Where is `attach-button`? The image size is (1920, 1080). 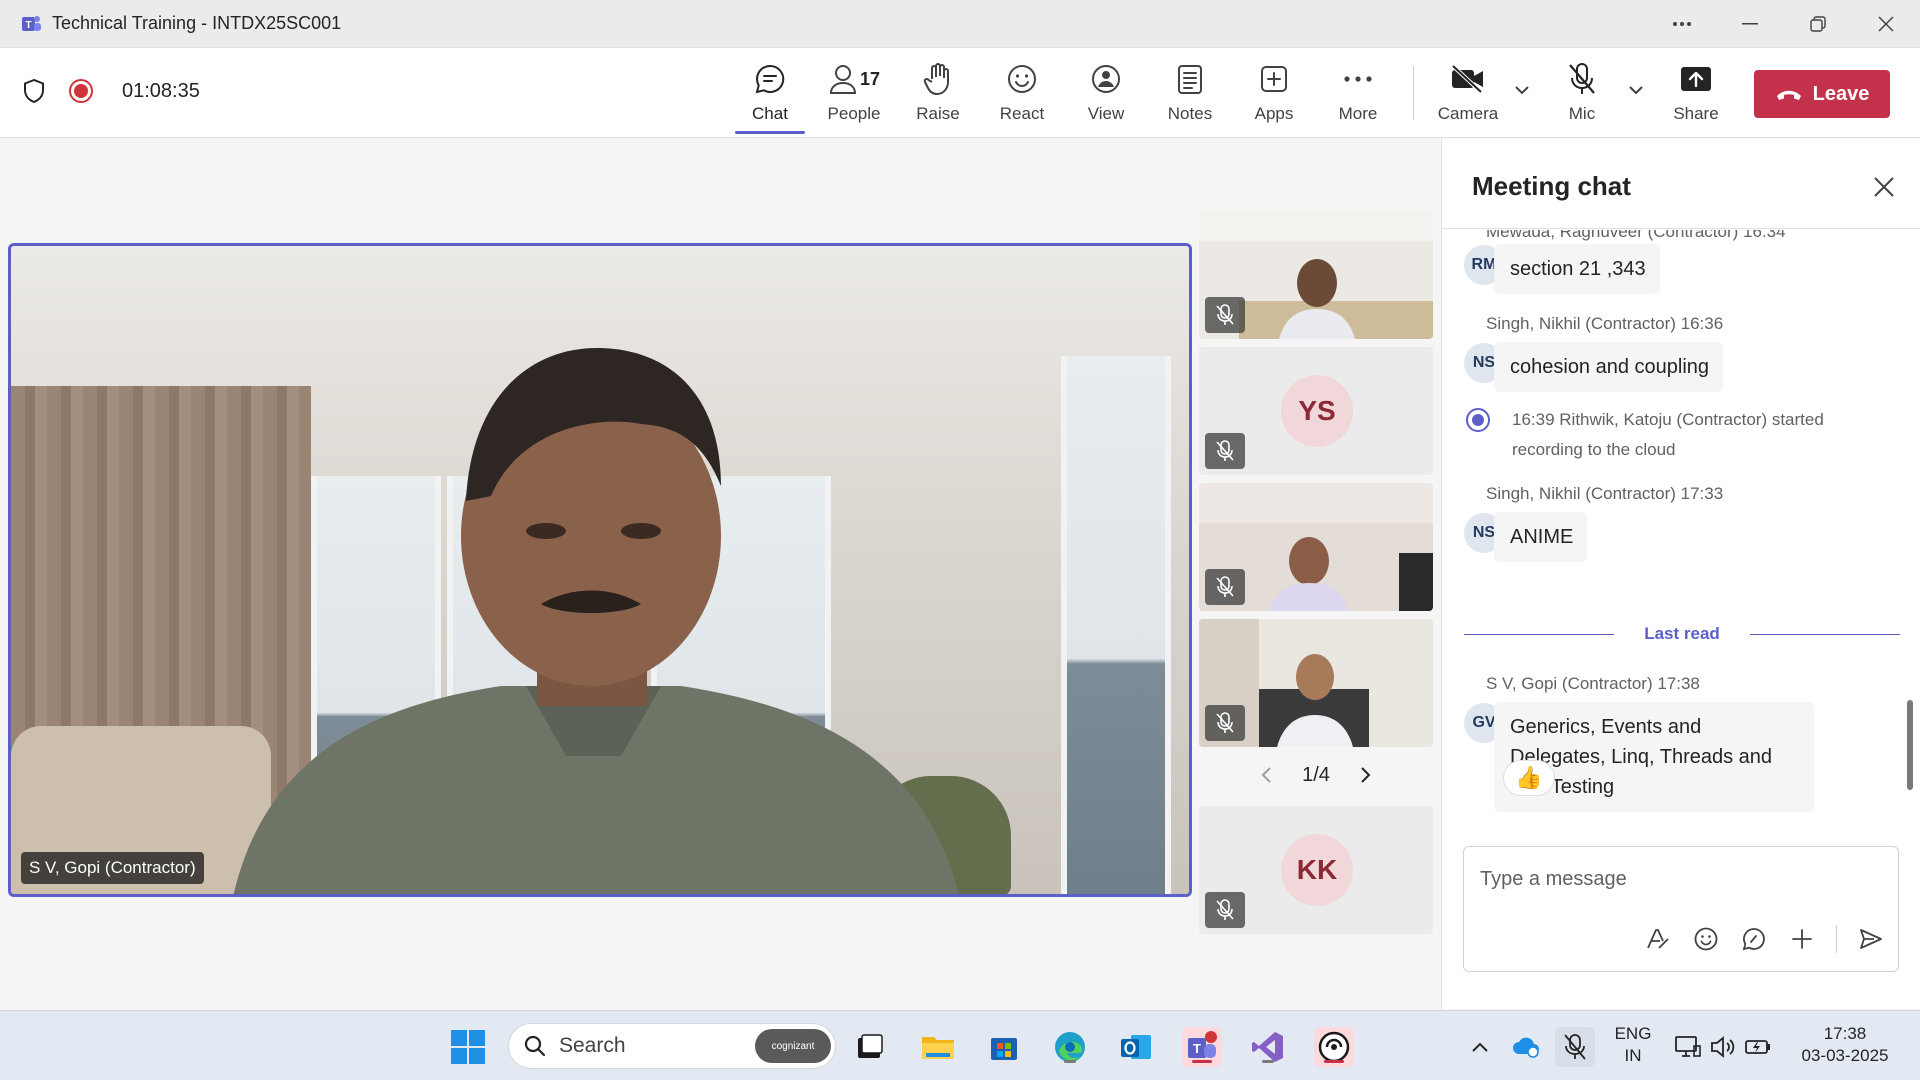
attach-button is located at coordinates (1802, 939).